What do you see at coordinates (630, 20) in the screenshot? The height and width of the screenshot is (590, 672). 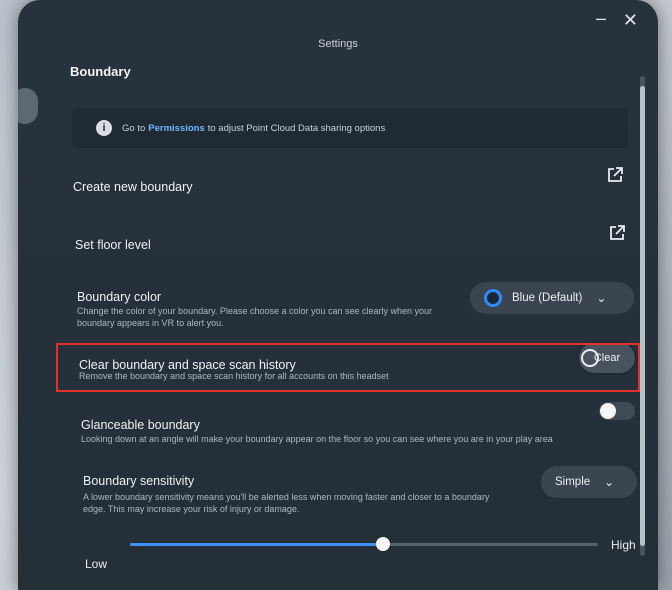 I see `close-button: ✕` at bounding box center [630, 20].